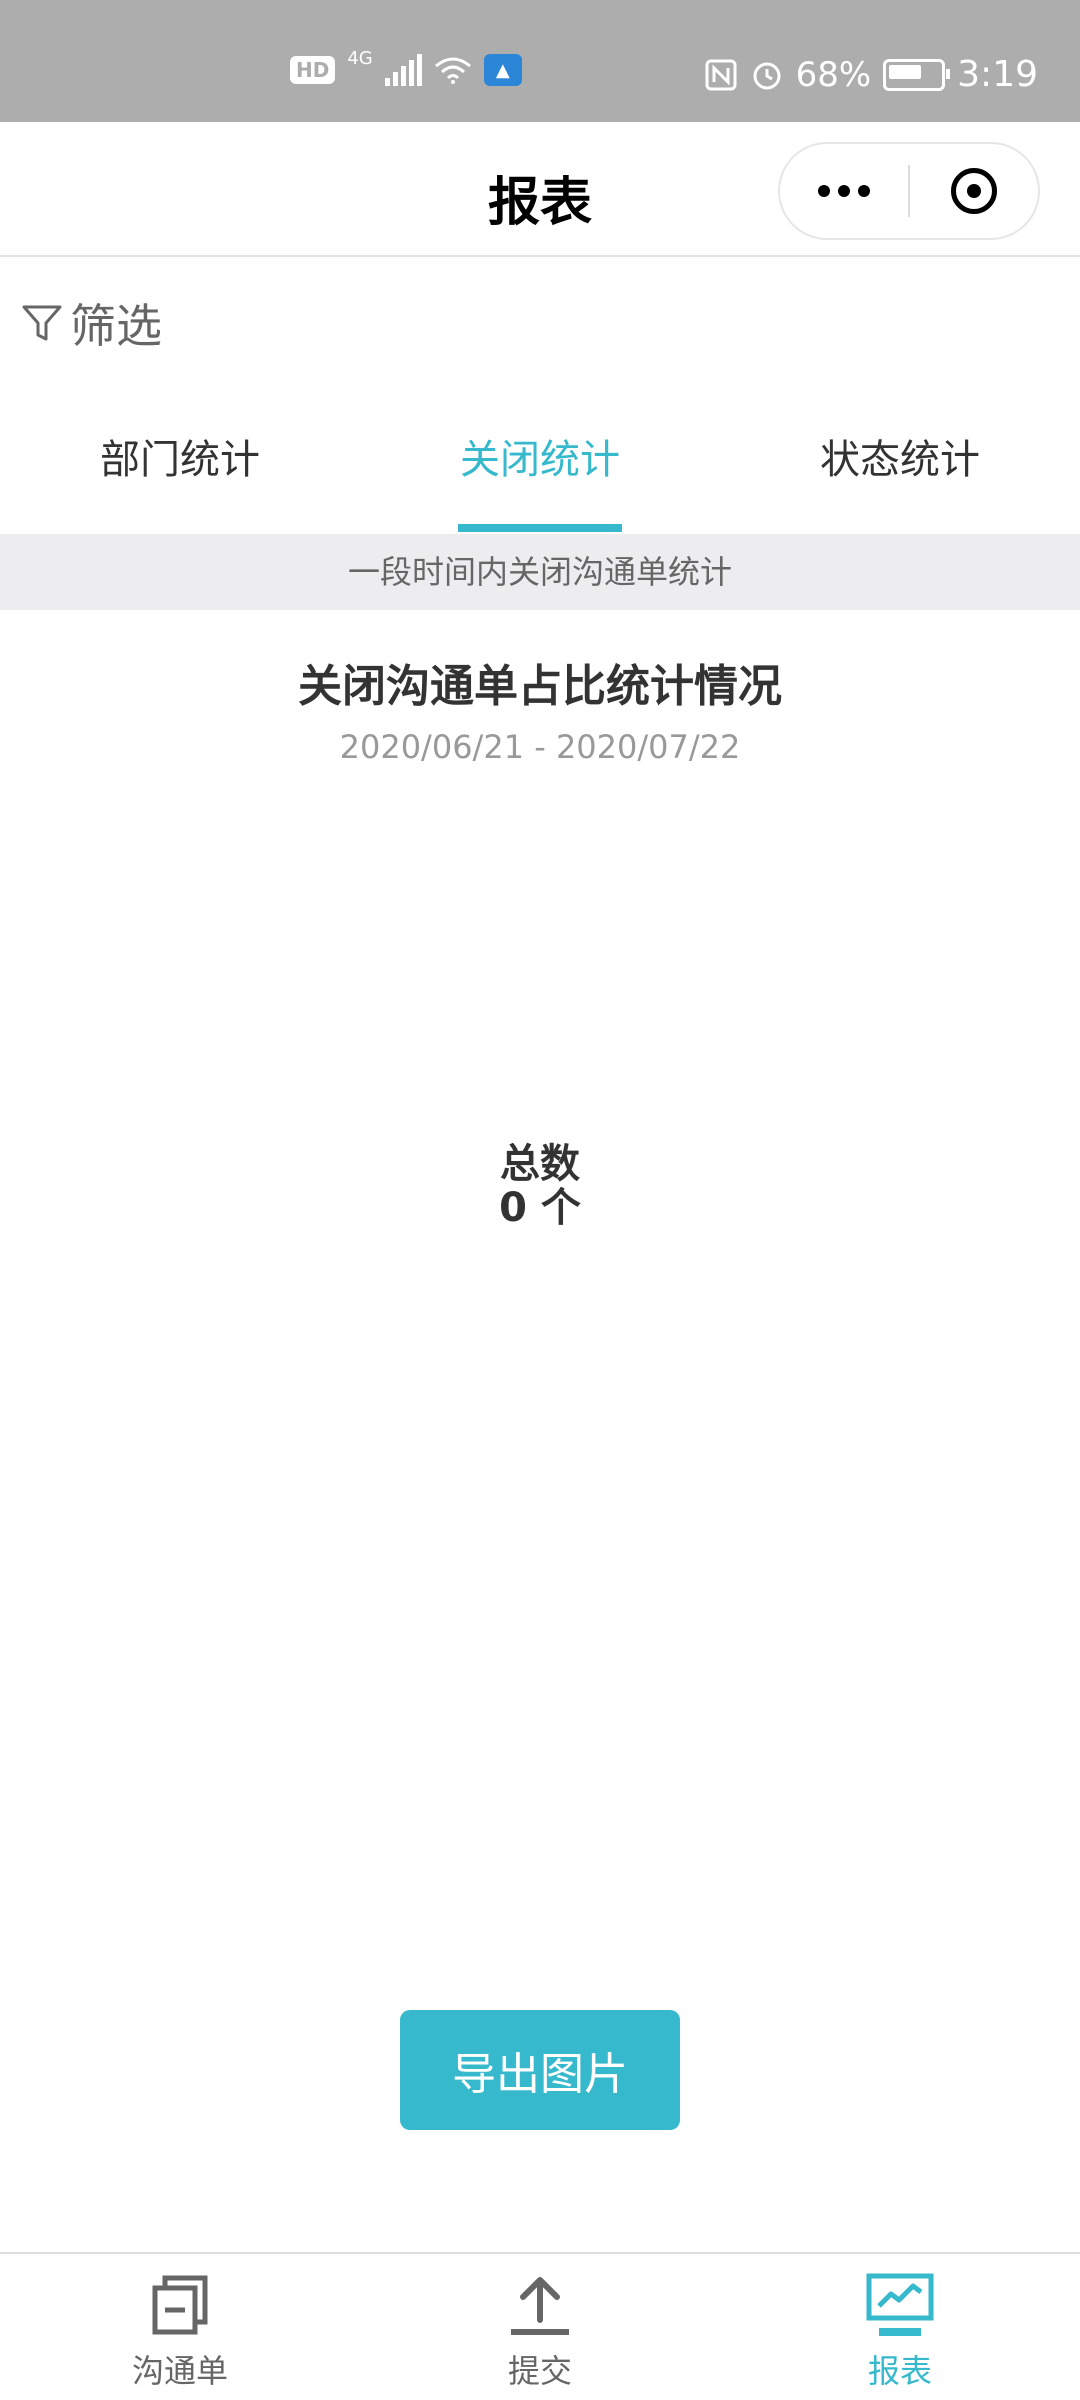  Describe the element at coordinates (540, 189) in the screenshot. I see `app-header: 报表` at that location.